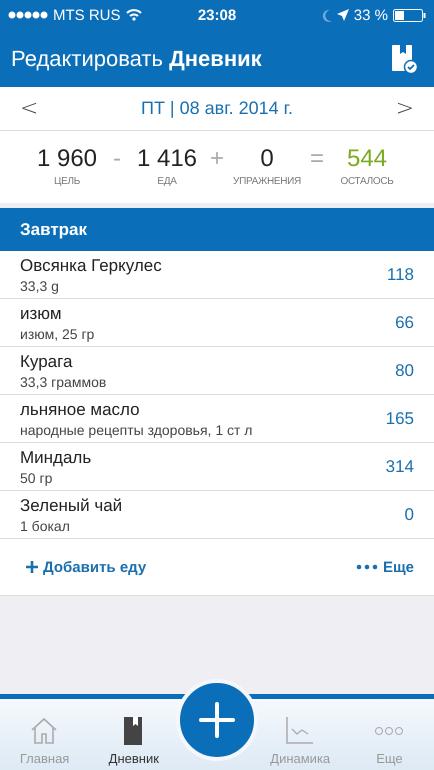  I want to click on food-calories: 118, so click(400, 275).